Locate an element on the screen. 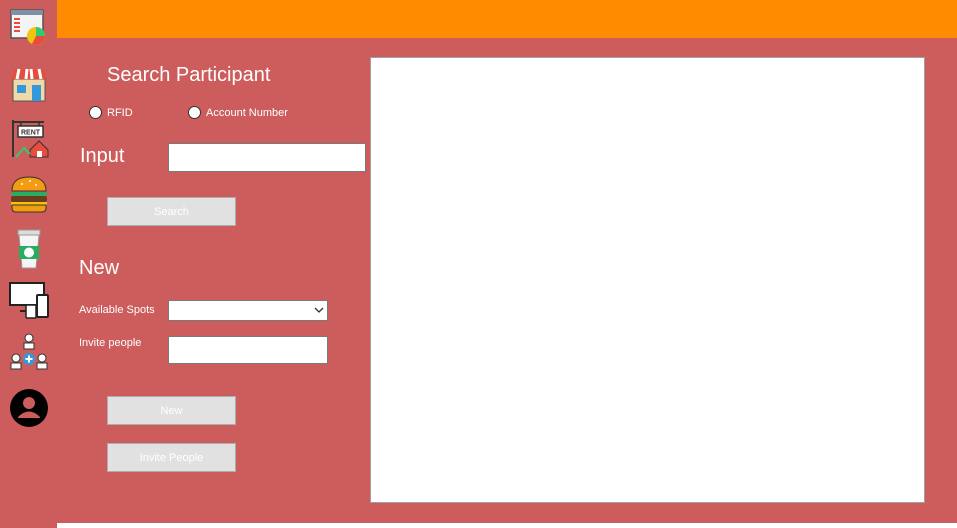 This screenshot has height=528, width=957. nav-store is located at coordinates (29, 84).